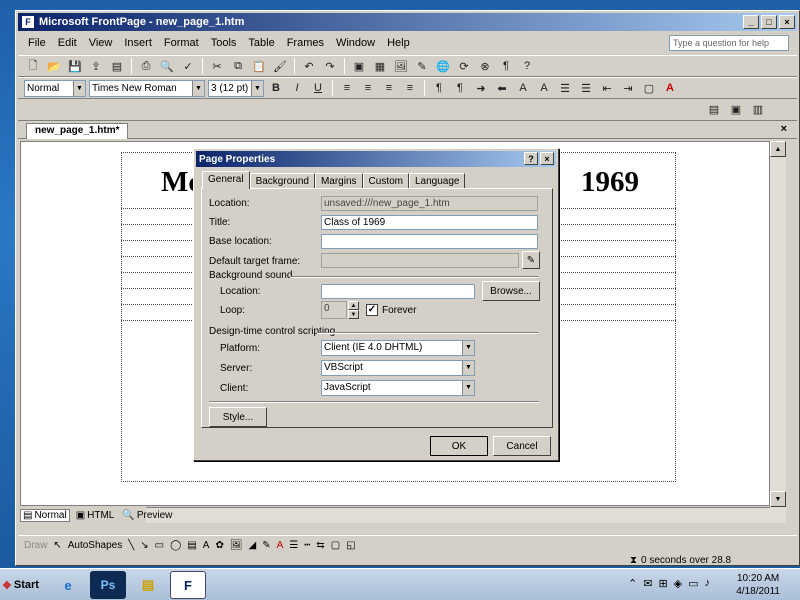 The width and height of the screenshot is (800, 600). Describe the element at coordinates (398, 368) in the screenshot. I see `server-select: VBScript ▼` at that location.